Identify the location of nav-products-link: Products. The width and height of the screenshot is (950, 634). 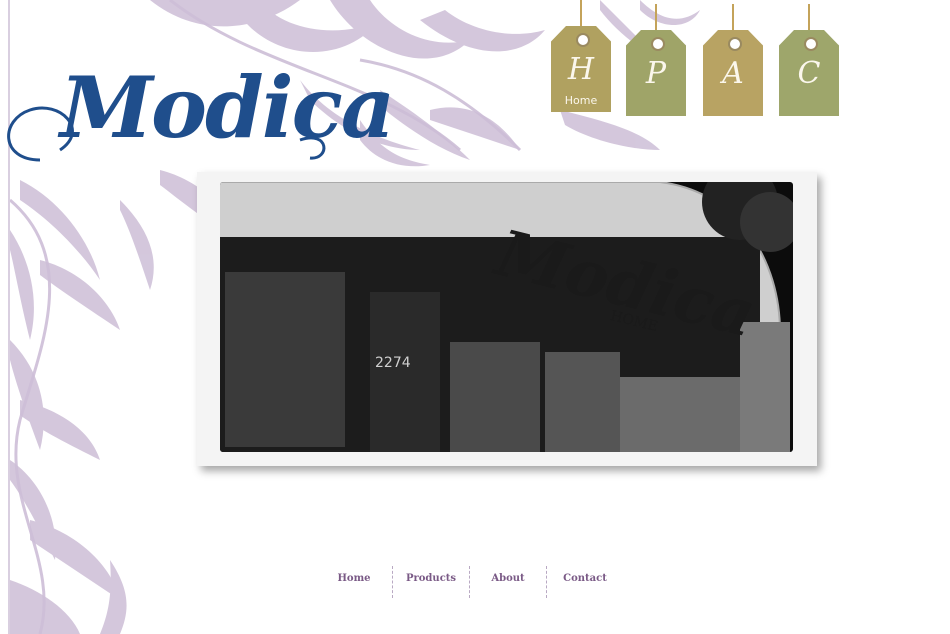
(431, 582).